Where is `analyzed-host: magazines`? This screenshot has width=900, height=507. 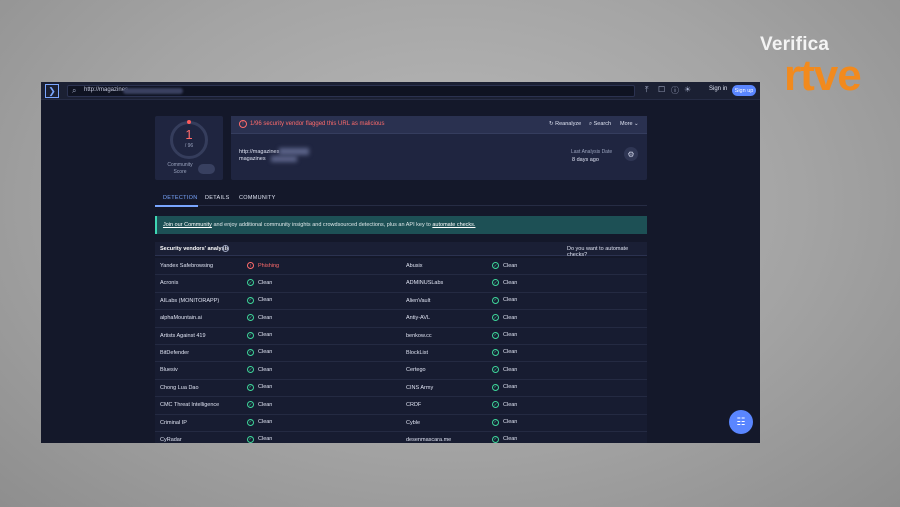 analyzed-host: magazines is located at coordinates (252, 159).